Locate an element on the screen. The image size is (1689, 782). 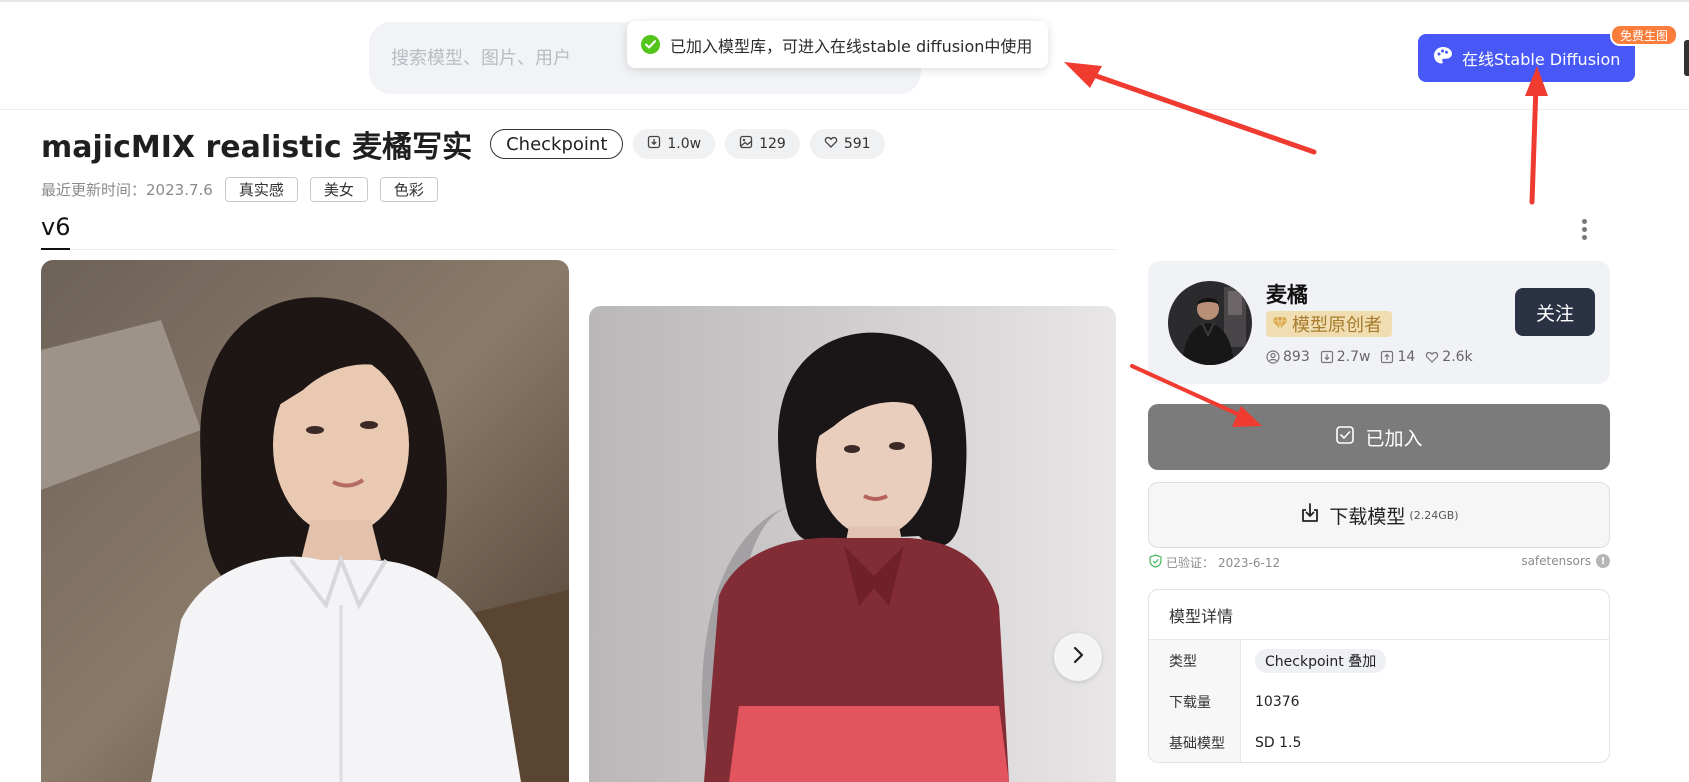
diamond-icon is located at coordinates (1280, 324).